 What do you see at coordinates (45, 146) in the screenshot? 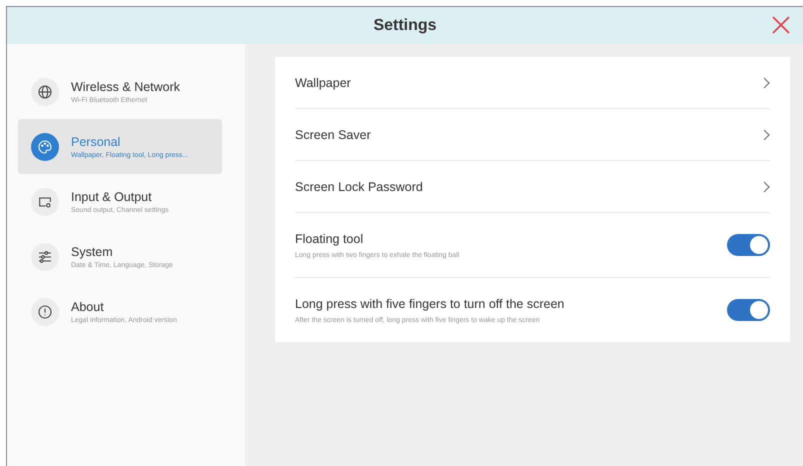
I see `palette-icon` at bounding box center [45, 146].